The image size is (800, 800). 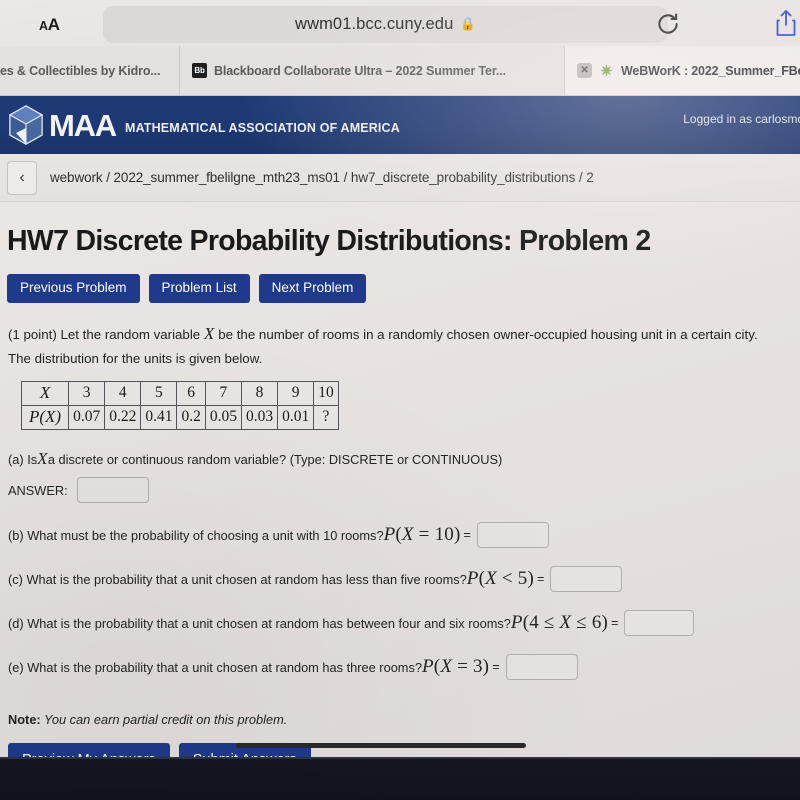 What do you see at coordinates (123, 418) in the screenshot?
I see `p-value-cell: 0.22` at bounding box center [123, 418].